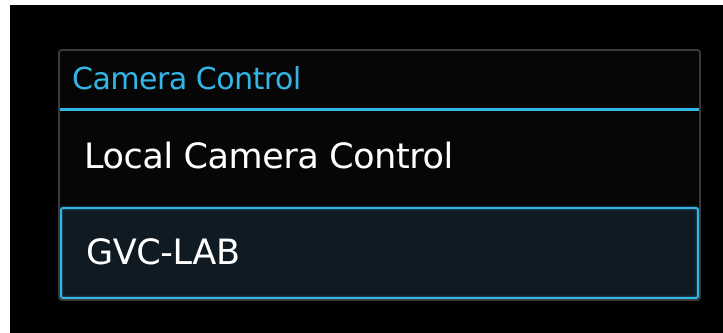 This screenshot has width=723, height=333. What do you see at coordinates (268, 157) in the screenshot?
I see `option-label: Local Camera Control` at bounding box center [268, 157].